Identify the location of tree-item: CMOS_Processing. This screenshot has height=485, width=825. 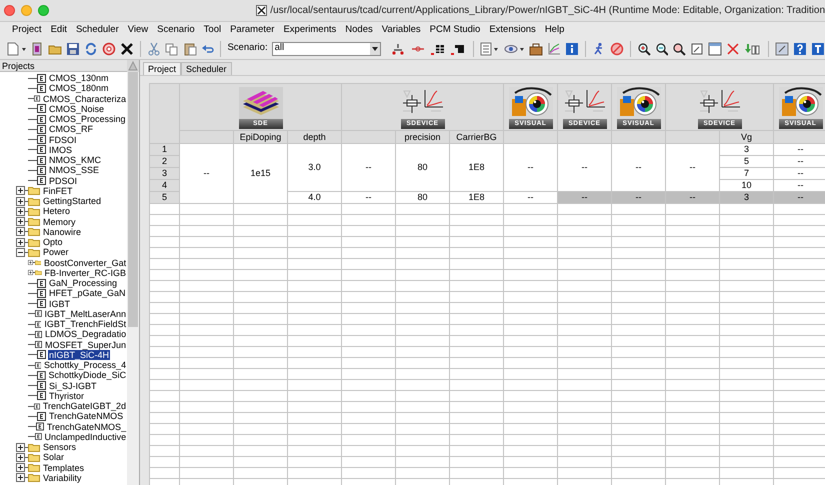
(87, 119).